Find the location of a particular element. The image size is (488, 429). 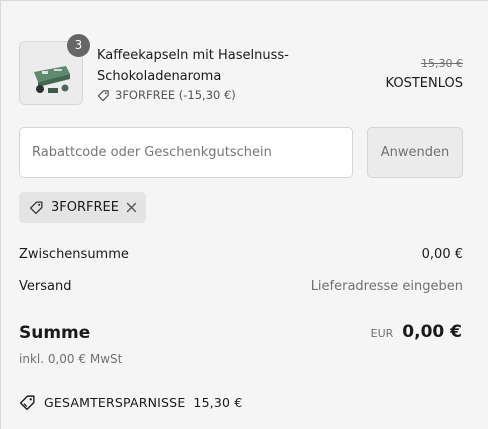

current-price: KOSTENLOS is located at coordinates (424, 83).